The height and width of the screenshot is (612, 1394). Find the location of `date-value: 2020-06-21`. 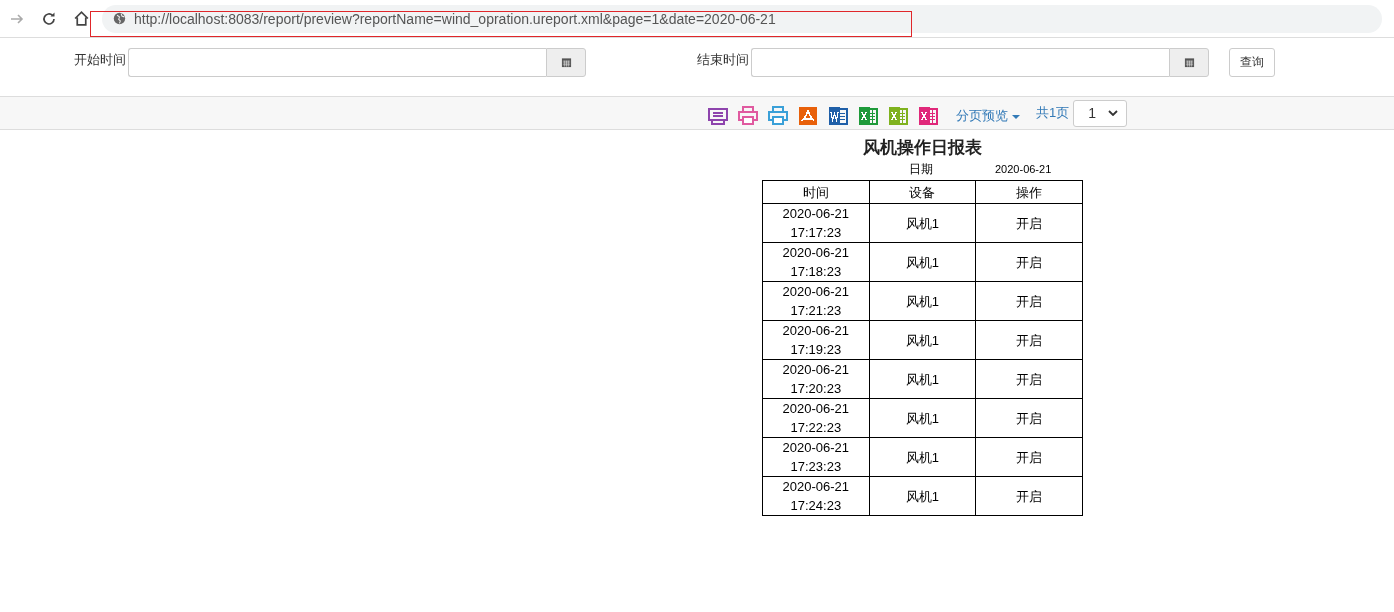

date-value: 2020-06-21 is located at coordinates (1023, 169).